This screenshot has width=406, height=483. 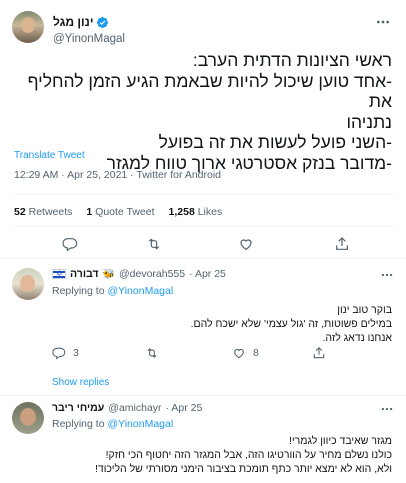 I want to click on tweet-stats: 52 Retweets 1 Quote Tweet 1,258 Likes, so click(x=118, y=212).